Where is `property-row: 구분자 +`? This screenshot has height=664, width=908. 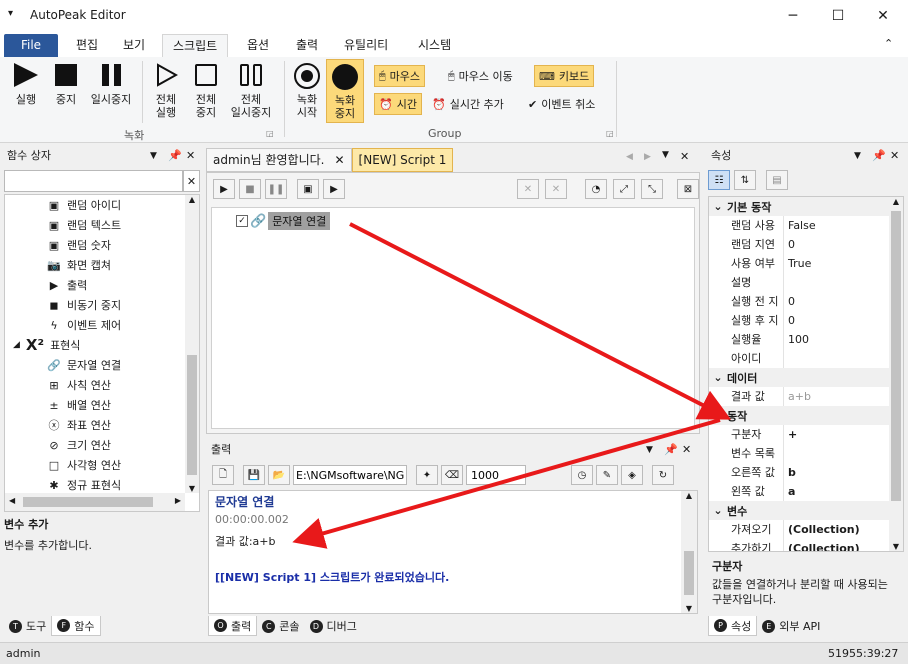 property-row: 구분자 + is located at coordinates (799, 434).